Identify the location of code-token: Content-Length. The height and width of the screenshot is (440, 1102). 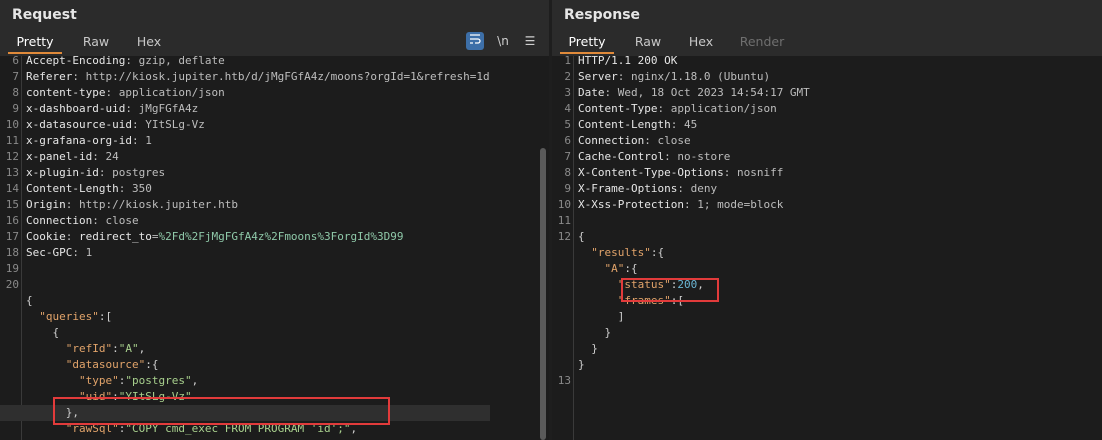
(72, 188).